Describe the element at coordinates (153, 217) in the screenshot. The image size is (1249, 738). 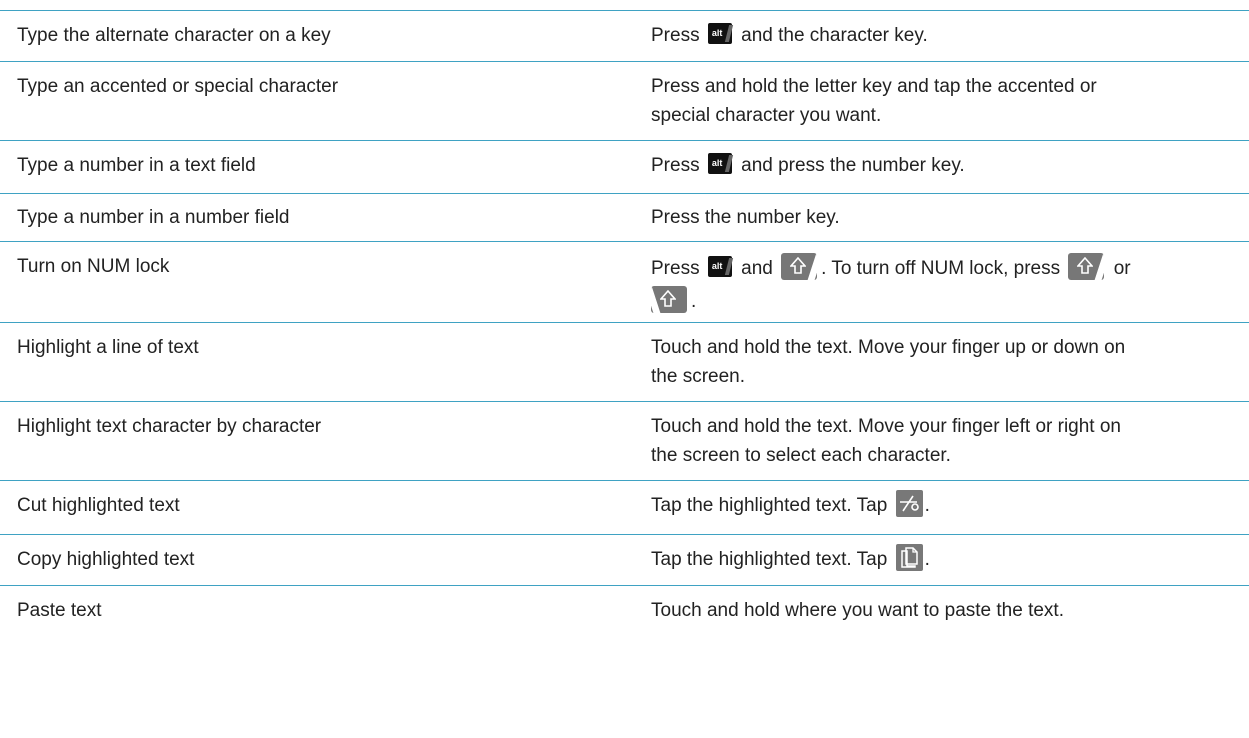
I see `action-cell: Type a number in a number field` at that location.